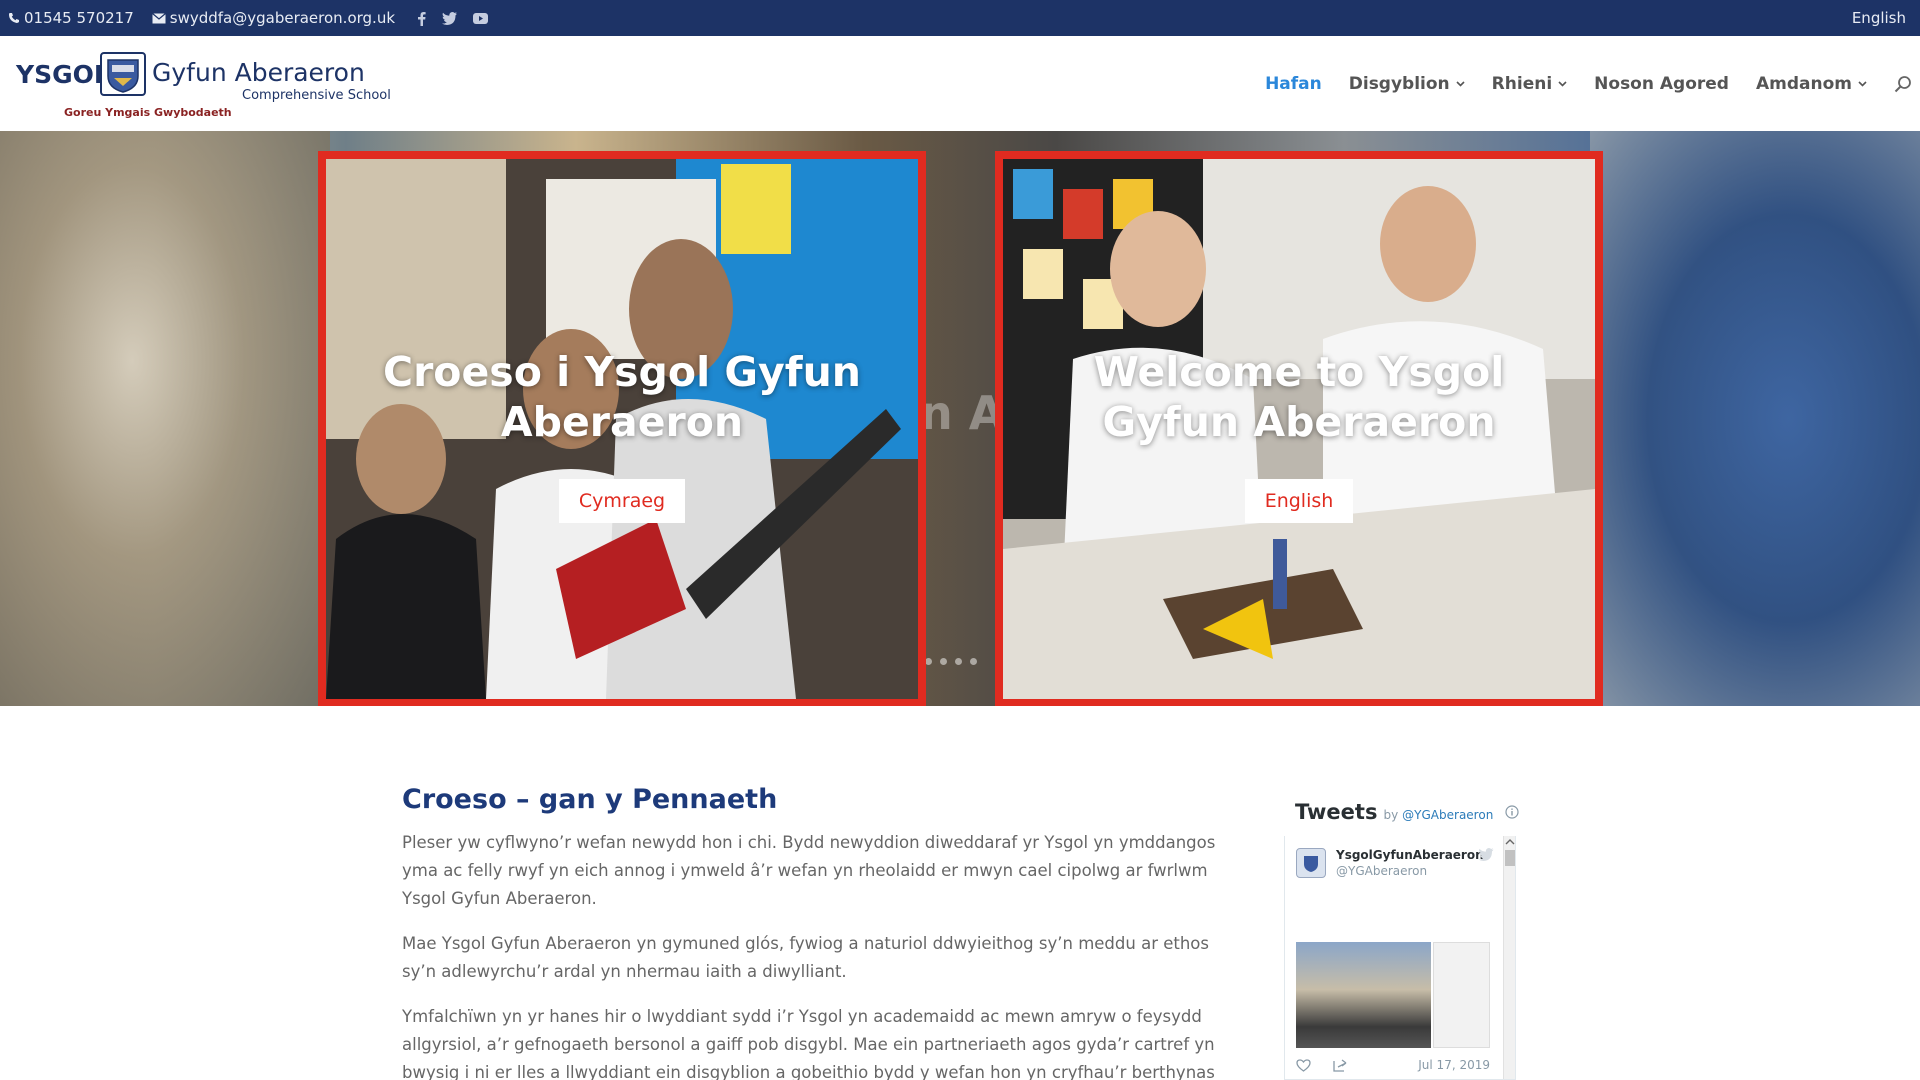  Describe the element at coordinates (1454, 1065) in the screenshot. I see `tweet-date: Jul 17, 2019` at that location.